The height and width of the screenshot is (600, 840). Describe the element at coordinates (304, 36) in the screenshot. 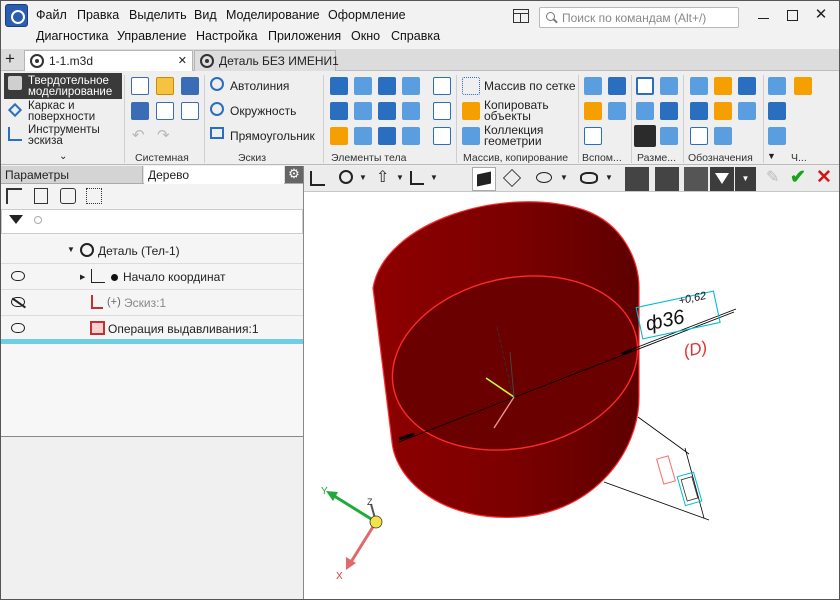

I see `menu-apps: Приложения` at that location.